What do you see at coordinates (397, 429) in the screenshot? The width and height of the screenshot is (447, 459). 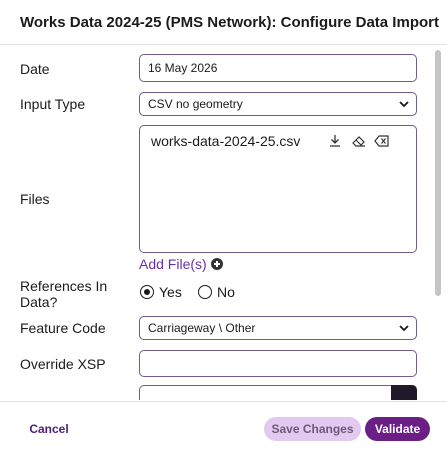 I see `validate-button: Validate` at bounding box center [397, 429].